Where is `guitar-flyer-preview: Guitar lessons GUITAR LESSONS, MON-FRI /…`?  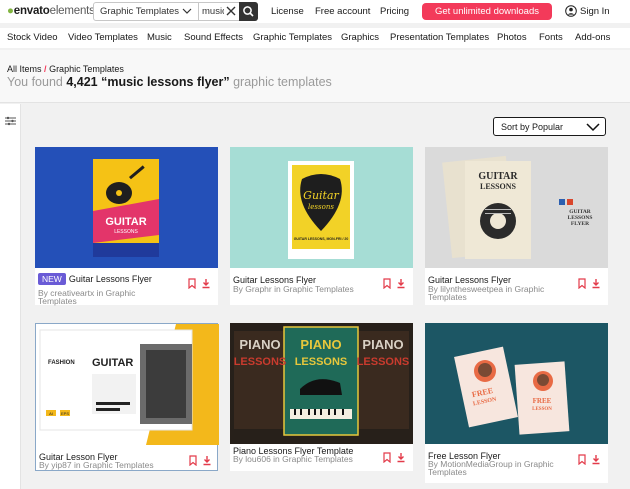 guitar-flyer-preview: Guitar lessons GUITAR LESSONS, MON-FRI /… is located at coordinates (321, 207).